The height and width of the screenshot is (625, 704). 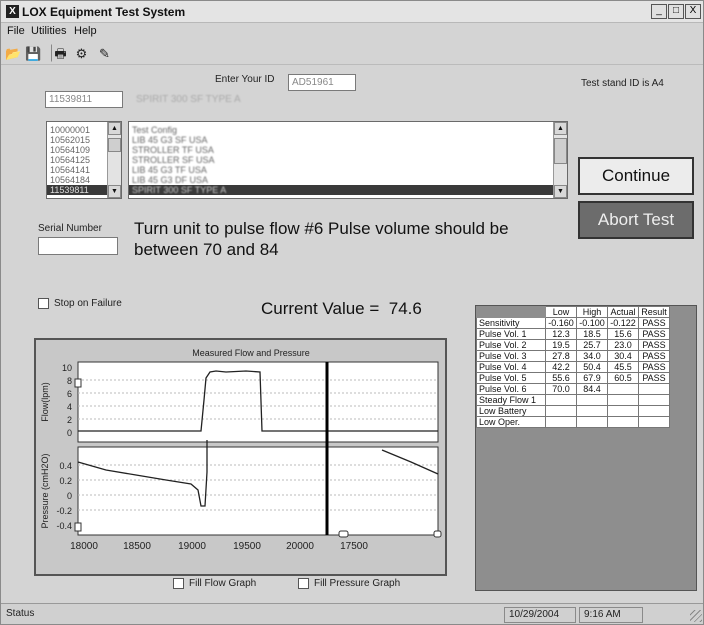 I want to click on list-item: LIB 45 G3 TF USA, so click(x=348, y=170).